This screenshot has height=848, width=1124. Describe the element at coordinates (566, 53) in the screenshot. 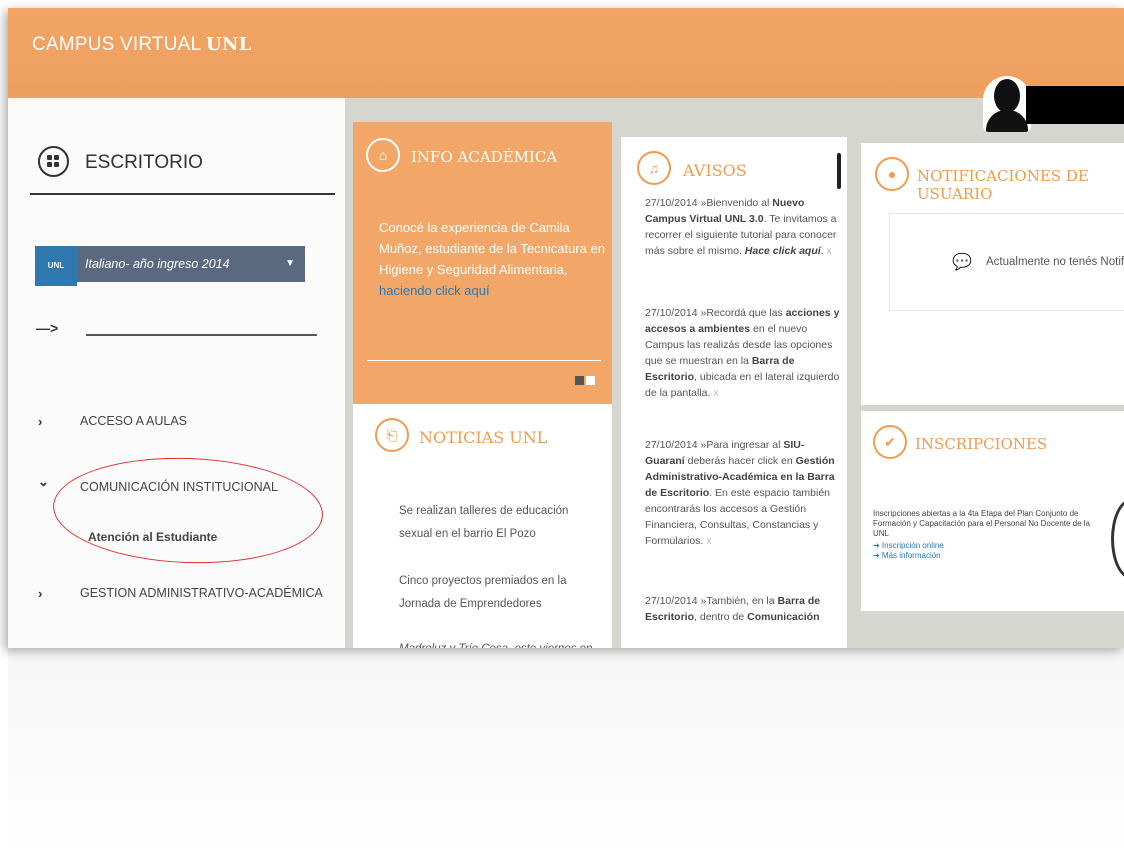

I see `top-bar: CAMPUS VIRTUAL UNL` at that location.